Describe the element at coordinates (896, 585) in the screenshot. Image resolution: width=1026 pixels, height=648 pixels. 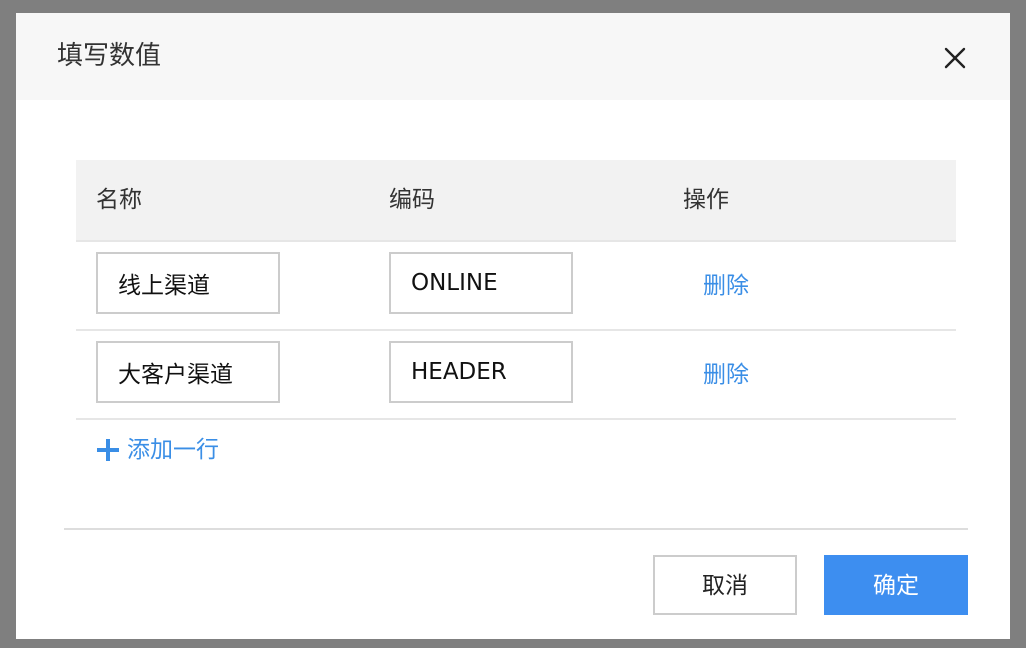
I see `confirm-button: 确定` at that location.